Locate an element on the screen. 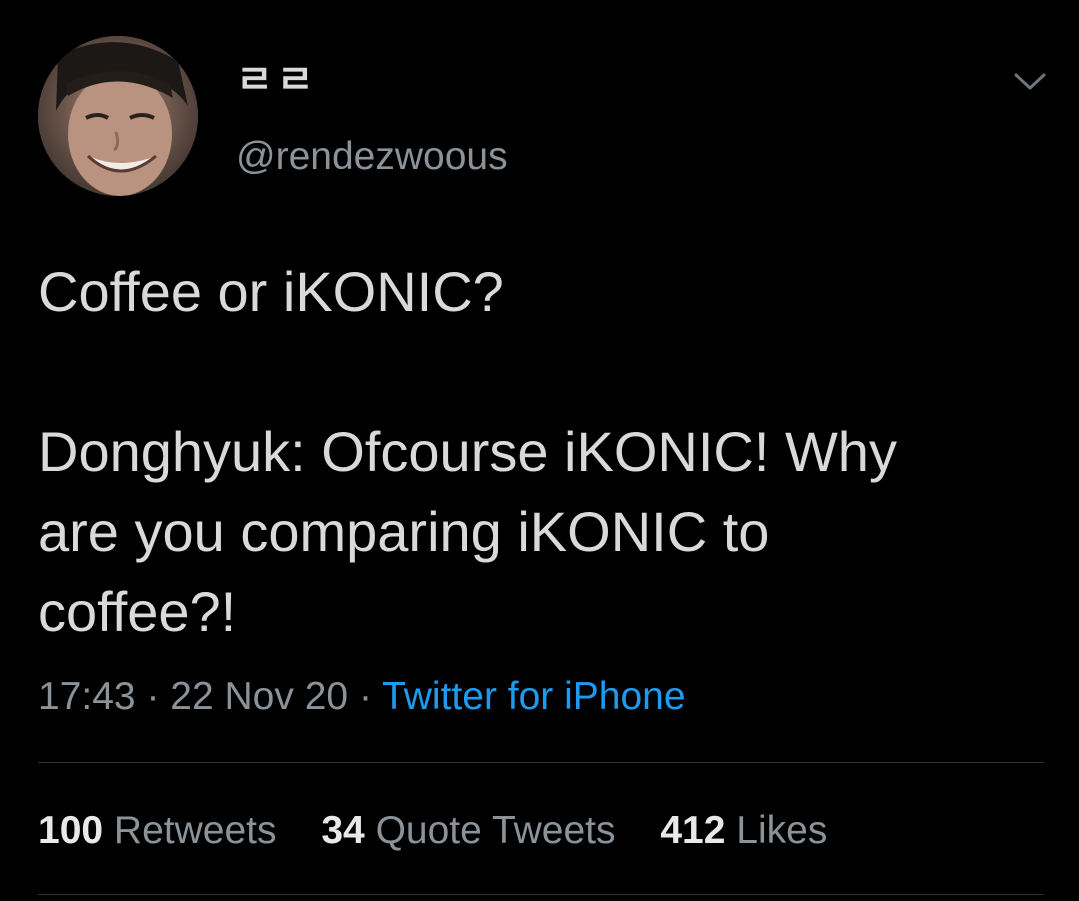 The image size is (1079, 901). tweet-text-line: are you comparing iKONIC to is located at coordinates (404, 531).